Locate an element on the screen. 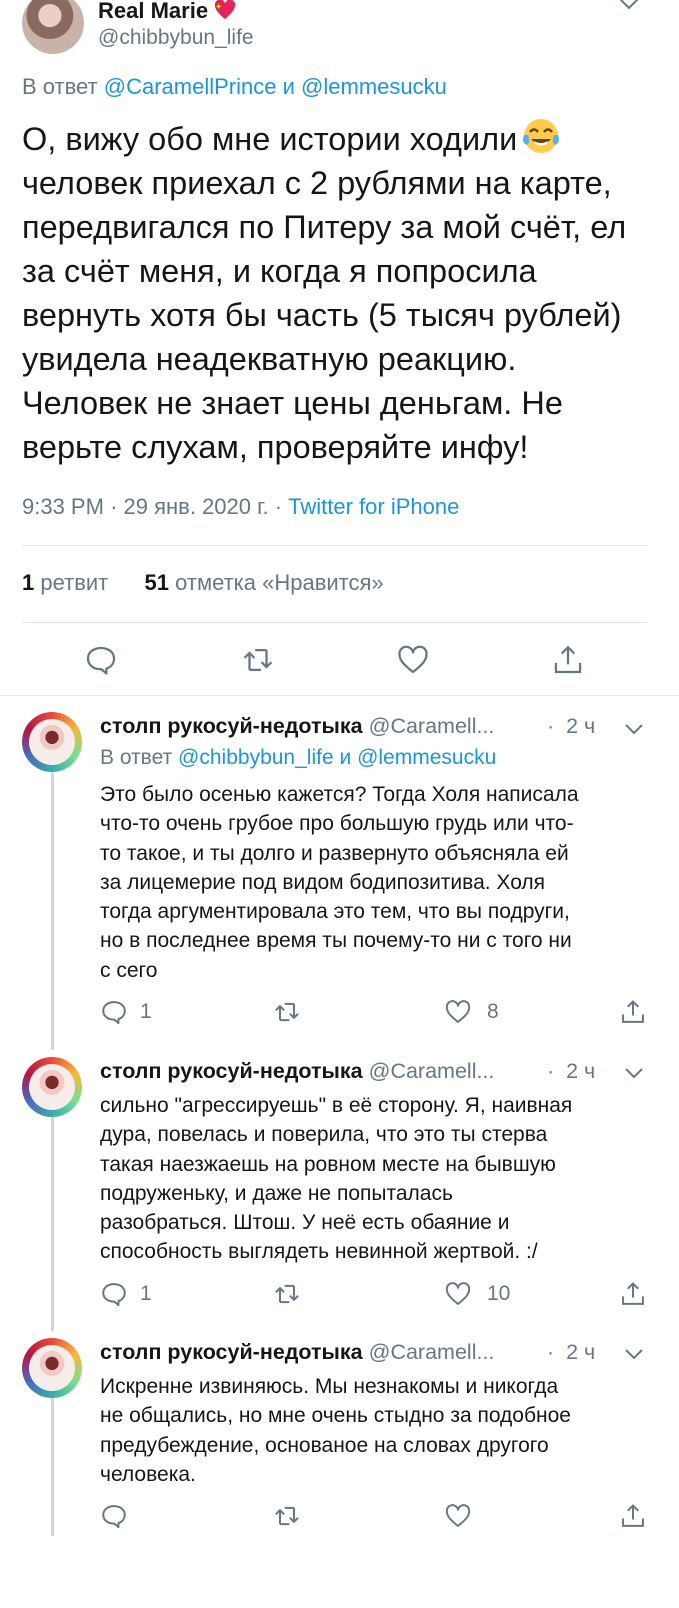  reply-mention-user1: @CaramellPrince is located at coordinates (190, 86).